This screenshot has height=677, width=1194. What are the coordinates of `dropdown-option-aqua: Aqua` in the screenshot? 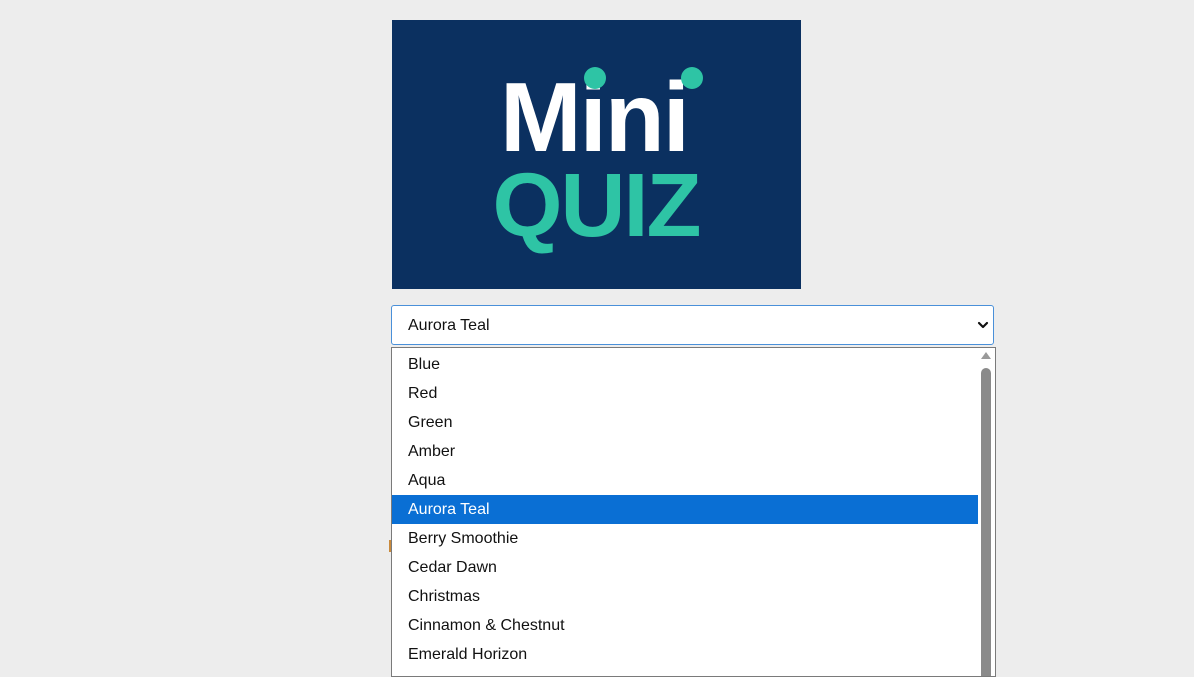 It's located at (685, 480).